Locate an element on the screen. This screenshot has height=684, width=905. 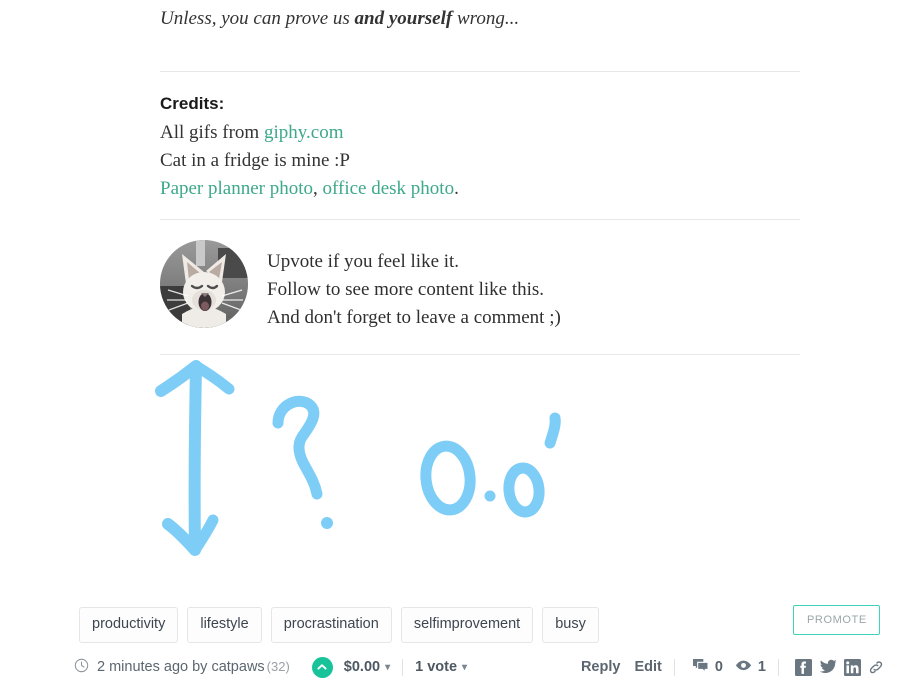
timestamp-text: 2 minutes ago by is located at coordinates (152, 667).